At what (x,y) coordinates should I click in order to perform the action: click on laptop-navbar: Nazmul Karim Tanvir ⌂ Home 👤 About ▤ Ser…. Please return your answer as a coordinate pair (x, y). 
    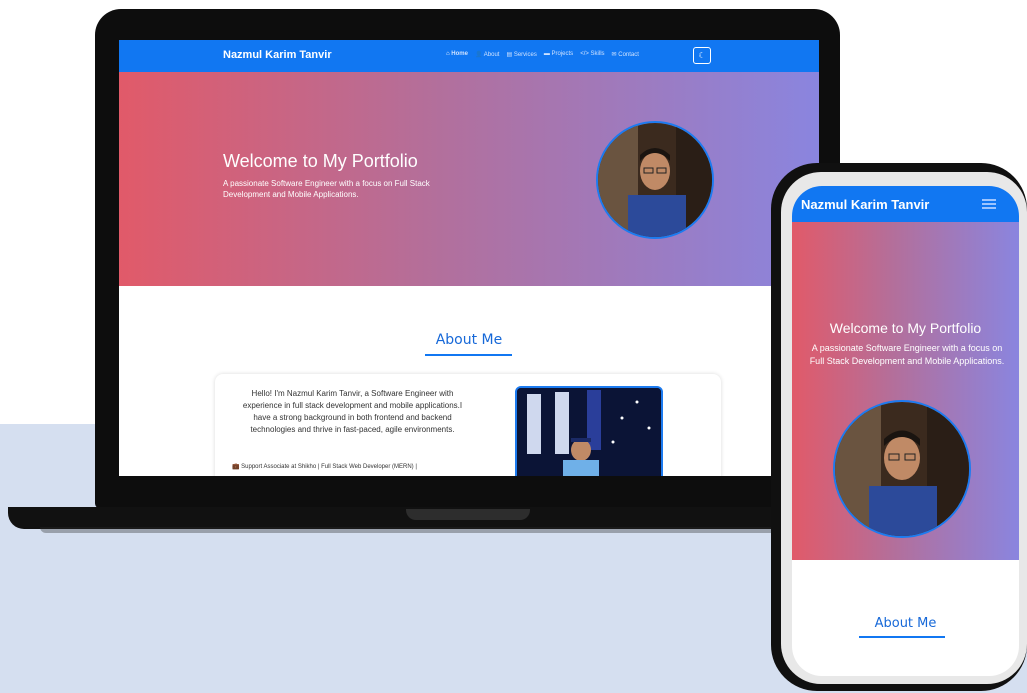
    Looking at the image, I should click on (469, 56).